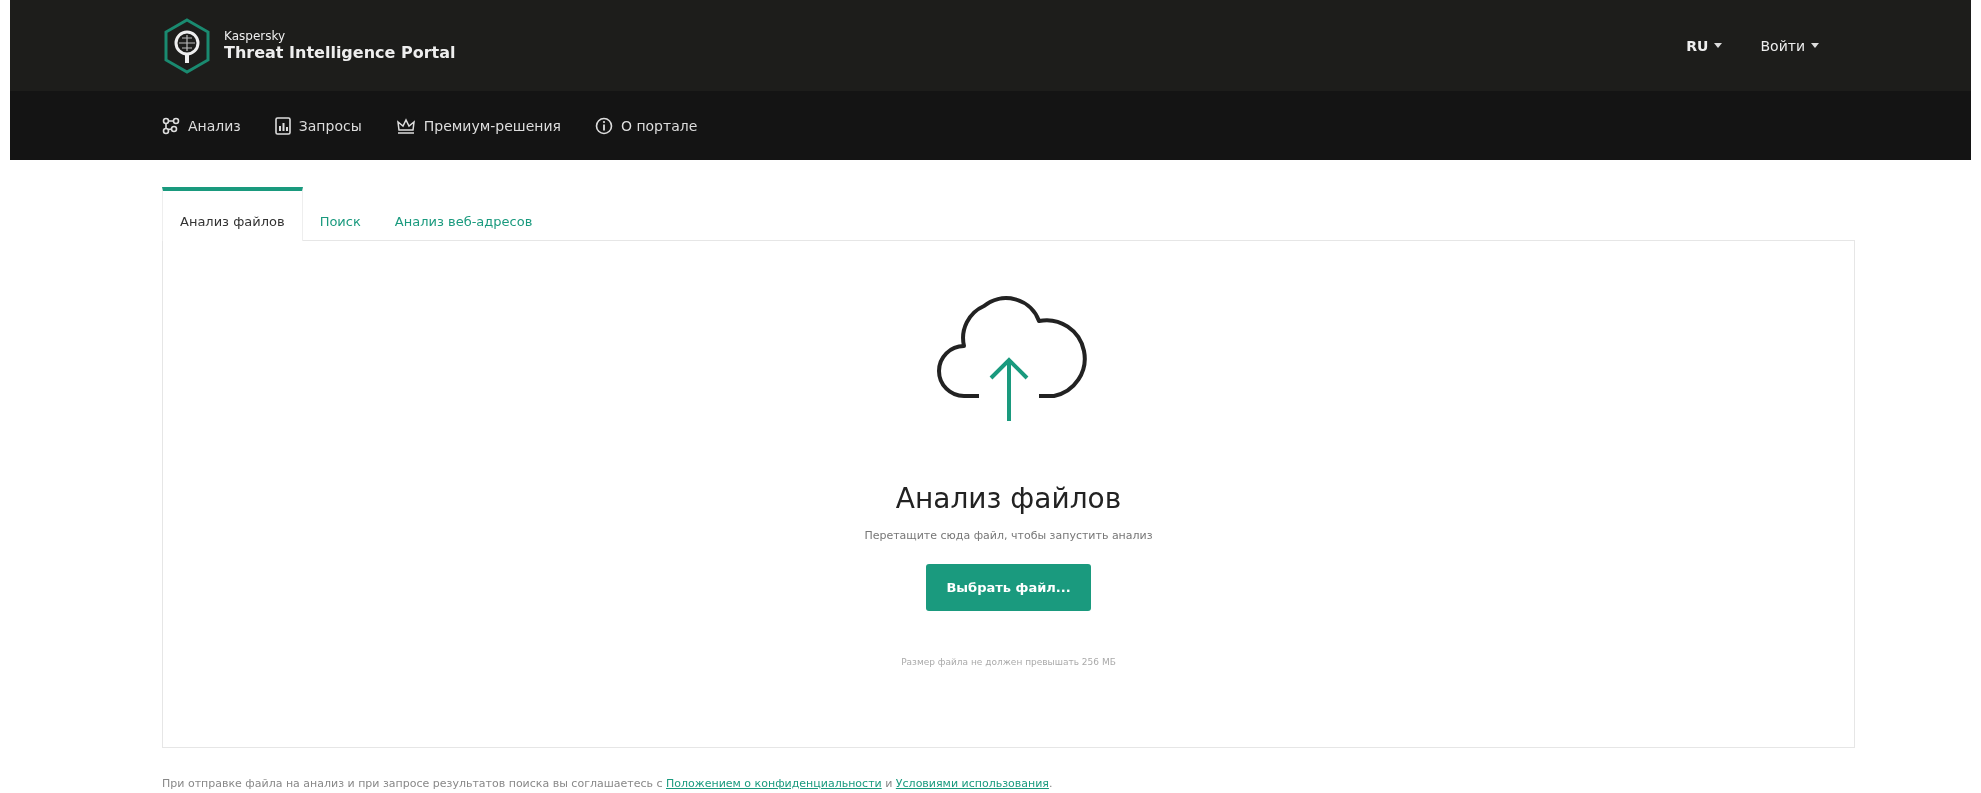 This screenshot has height=793, width=1981. Describe the element at coordinates (171, 125) in the screenshot. I see `nodes-icon` at that location.